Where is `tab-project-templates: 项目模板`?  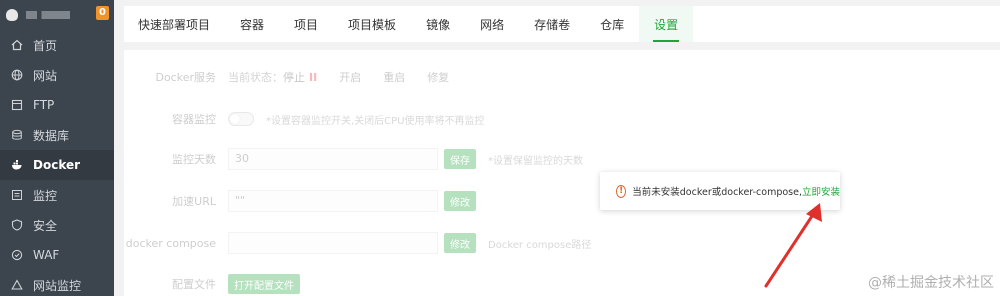
tab-project-templates: 项目模板 is located at coordinates (372, 24).